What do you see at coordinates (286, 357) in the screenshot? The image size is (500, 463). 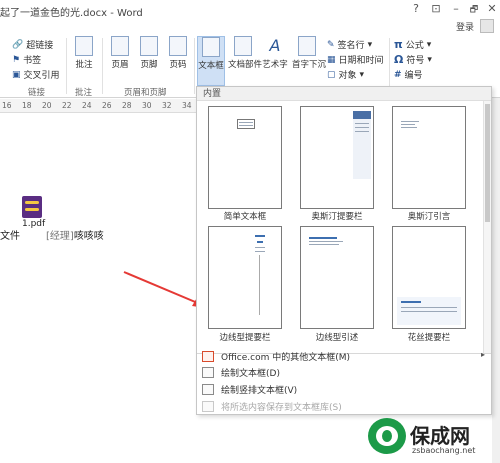 I see `more-textboxes-label: Office.com 中的其他文本框(M)` at bounding box center [286, 357].